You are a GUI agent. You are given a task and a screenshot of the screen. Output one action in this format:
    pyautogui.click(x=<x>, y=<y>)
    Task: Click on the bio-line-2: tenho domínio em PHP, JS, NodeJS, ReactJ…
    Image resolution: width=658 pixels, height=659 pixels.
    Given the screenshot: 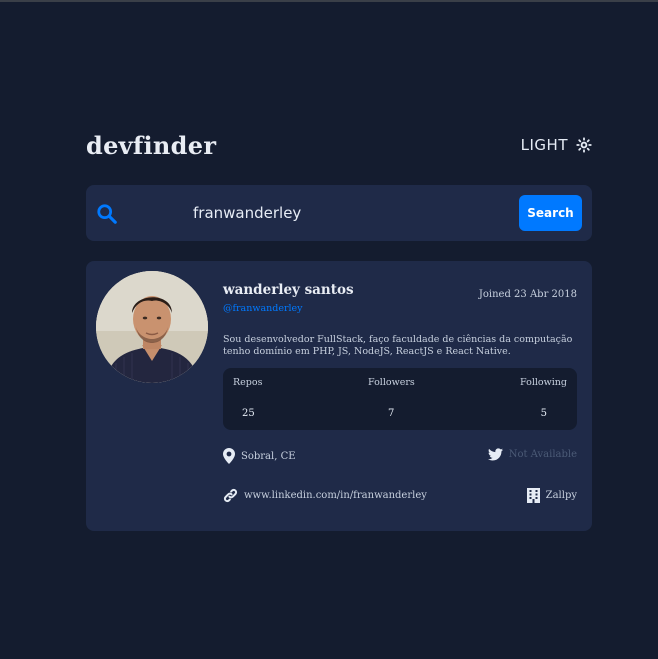 What is the action you would take?
    pyautogui.click(x=367, y=351)
    